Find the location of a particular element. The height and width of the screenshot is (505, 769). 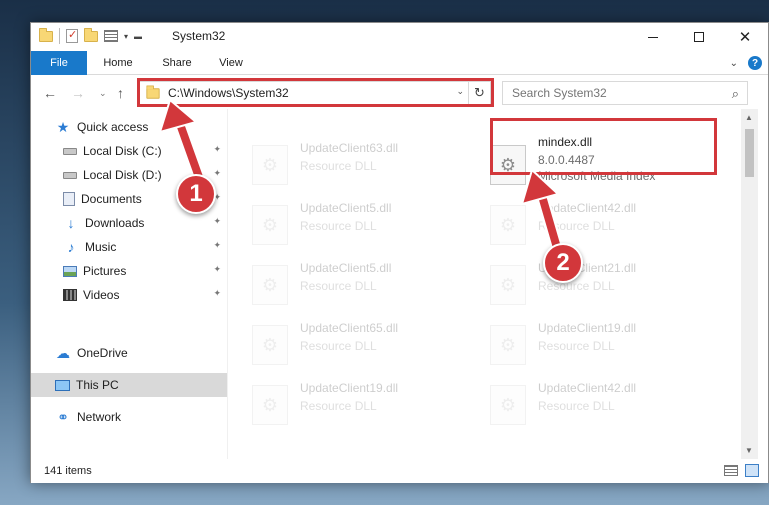

maximize-button is located at coordinates (699, 37).